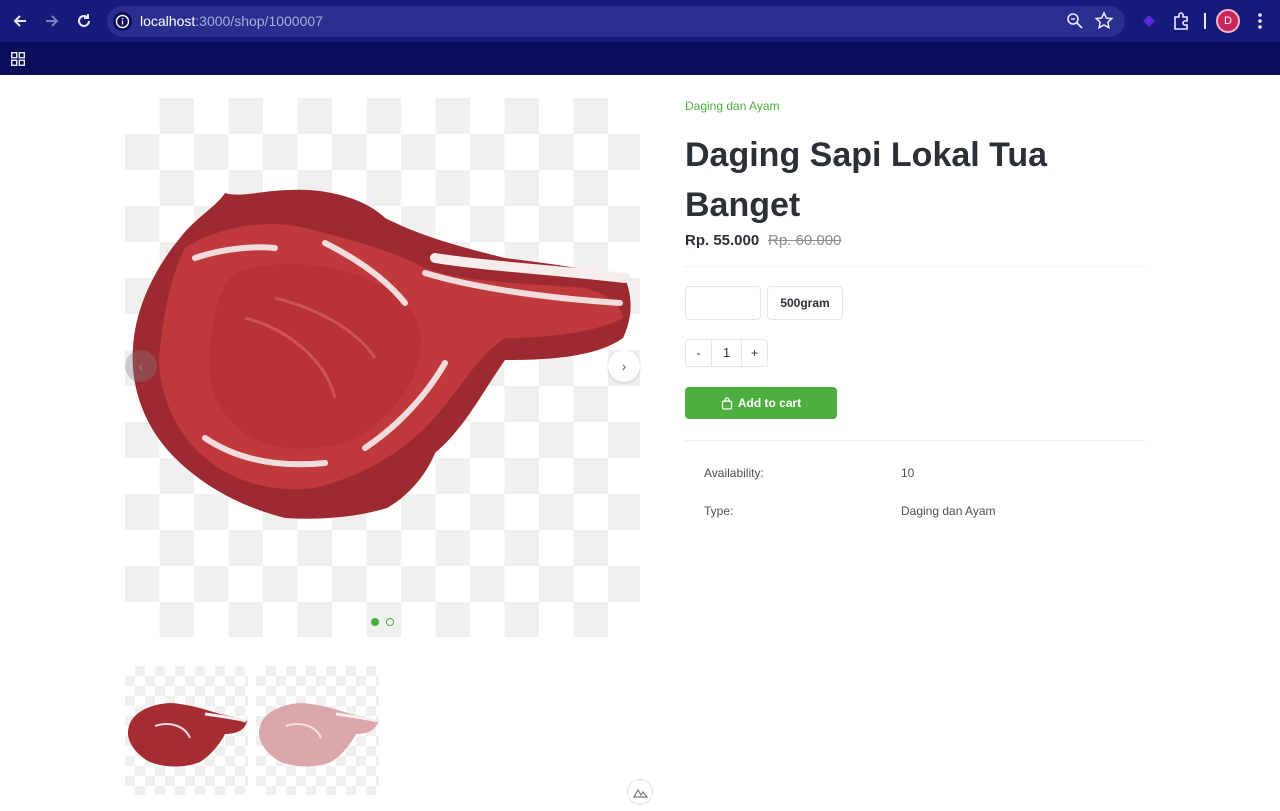 The width and height of the screenshot is (1280, 811). What do you see at coordinates (734, 473) in the screenshot?
I see `availability-label: Availability:` at bounding box center [734, 473].